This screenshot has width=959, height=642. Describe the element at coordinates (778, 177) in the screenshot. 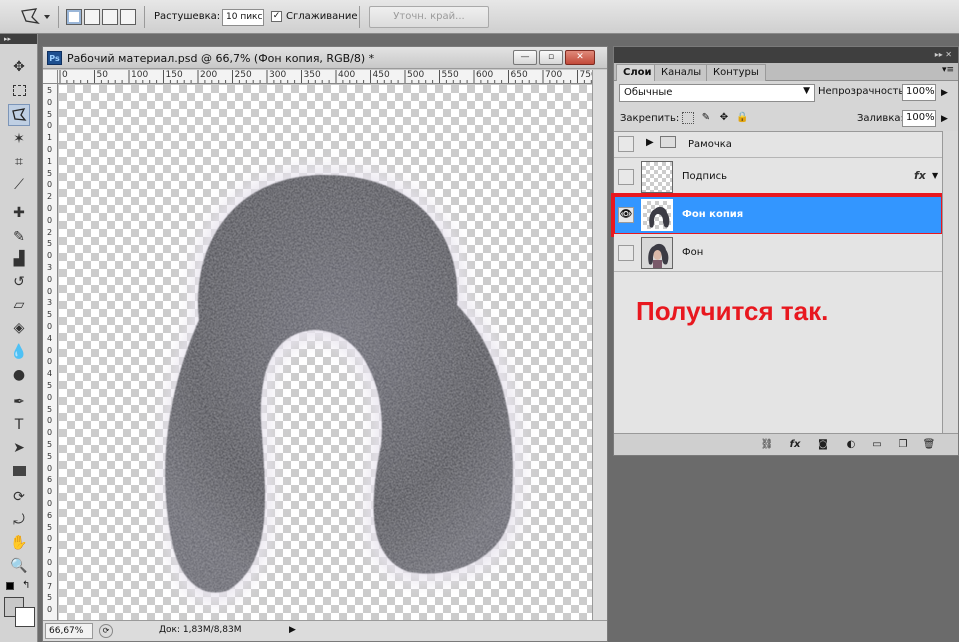

I see `layer-row-signature: Подпись fx ▼` at that location.